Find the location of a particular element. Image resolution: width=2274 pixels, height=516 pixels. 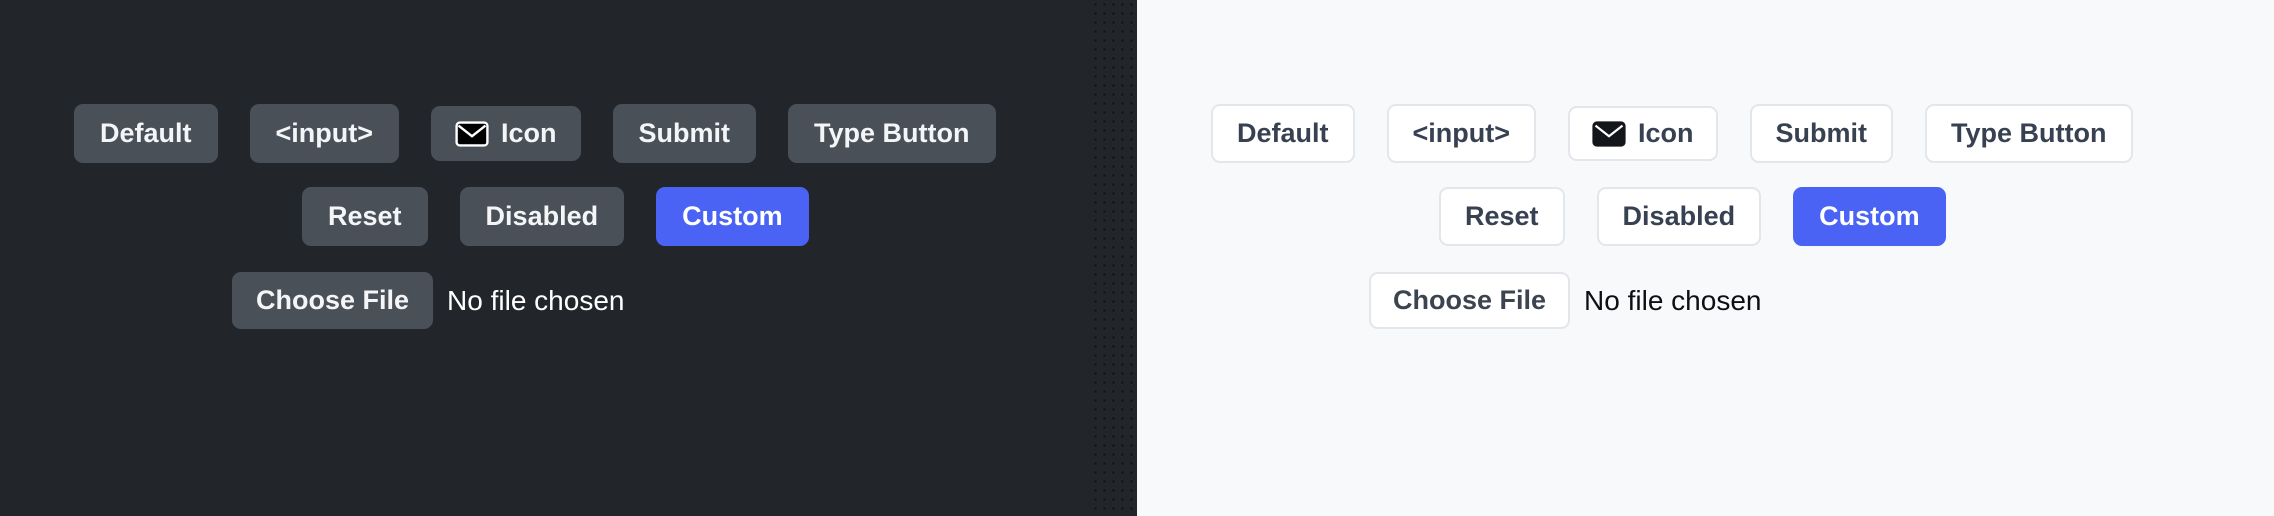

dark-row-secondary-buttons: Reset Disabled Custom is located at coordinates (568, 216).